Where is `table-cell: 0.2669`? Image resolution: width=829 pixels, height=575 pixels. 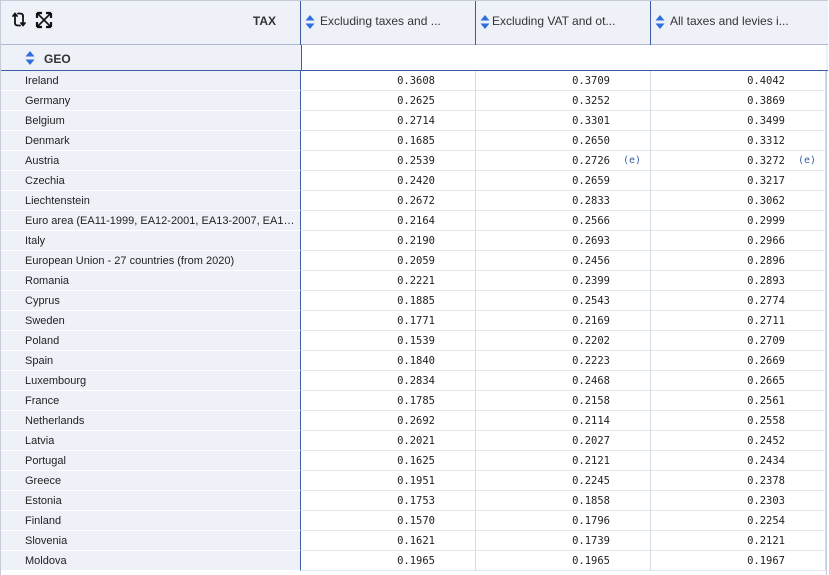 table-cell: 0.2669 is located at coordinates (738, 361).